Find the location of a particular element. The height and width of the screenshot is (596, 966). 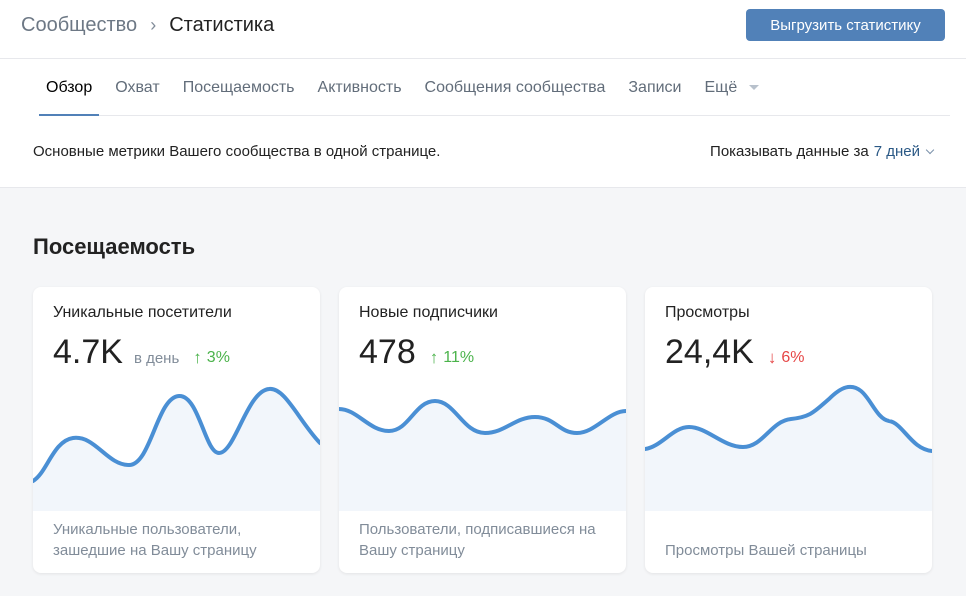

tab-label: Обзор is located at coordinates (69, 87).